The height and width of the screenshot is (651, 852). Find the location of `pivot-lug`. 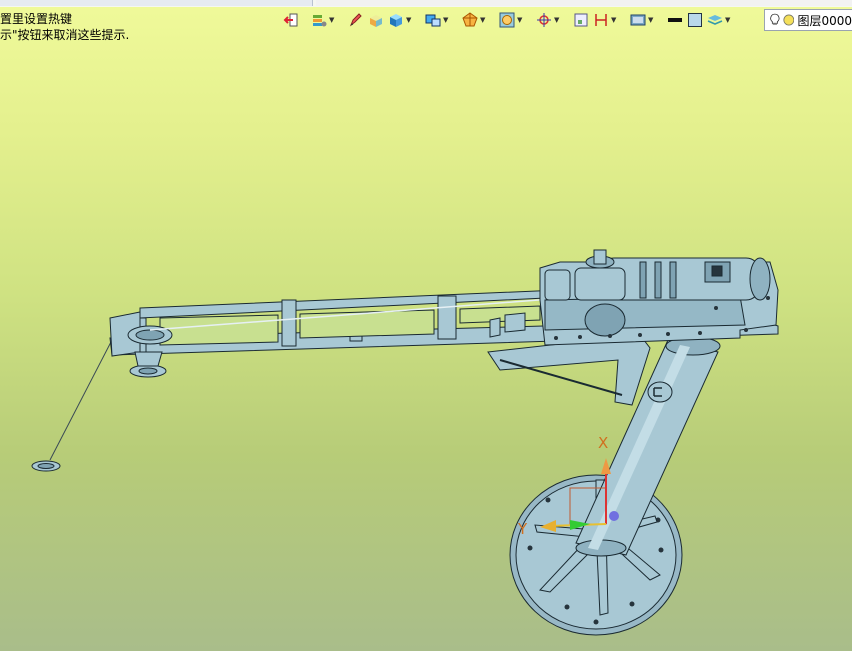

pivot-lug is located at coordinates (660, 392).